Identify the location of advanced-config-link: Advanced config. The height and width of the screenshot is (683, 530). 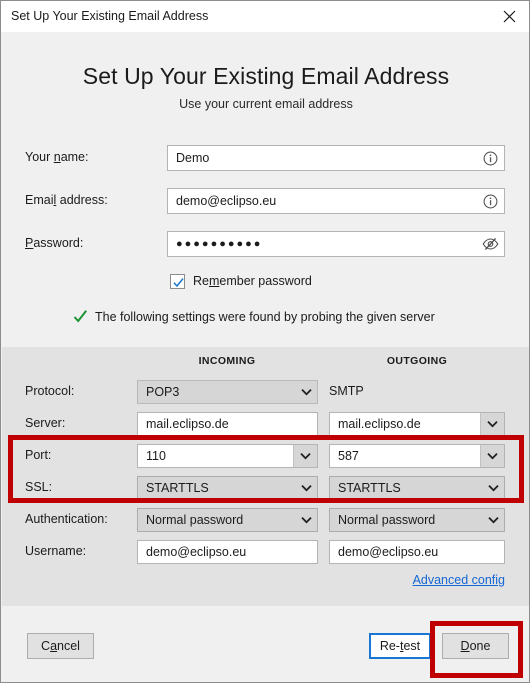
(417, 580).